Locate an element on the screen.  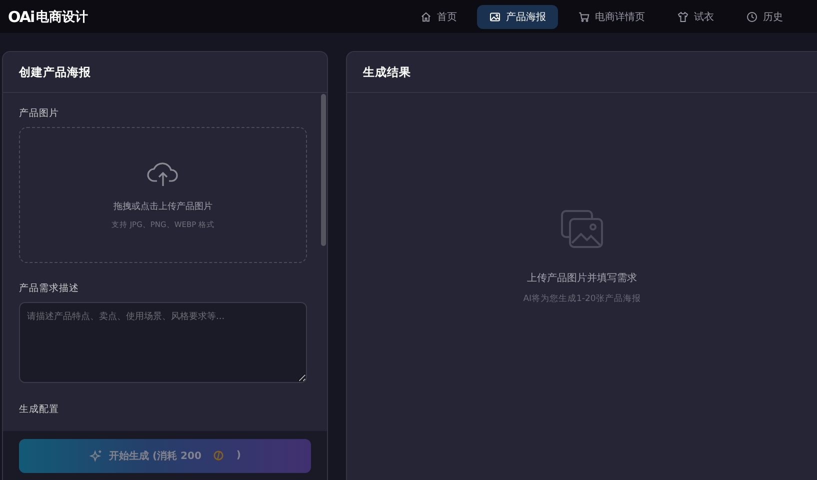
empty-hint: AI将为您生成1-20张产品海报 is located at coordinates (582, 298).